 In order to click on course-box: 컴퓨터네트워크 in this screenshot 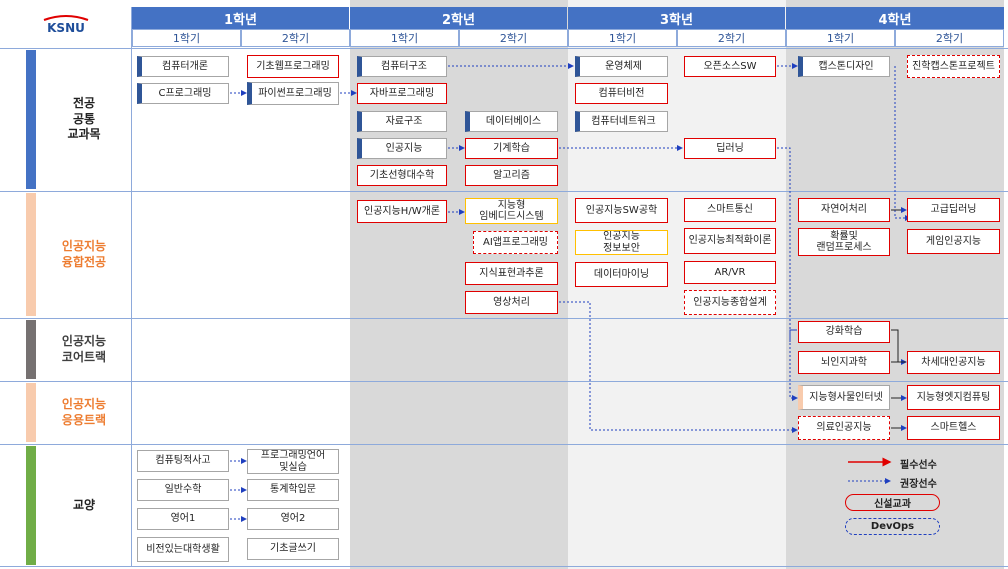, I will do `click(621, 121)`.